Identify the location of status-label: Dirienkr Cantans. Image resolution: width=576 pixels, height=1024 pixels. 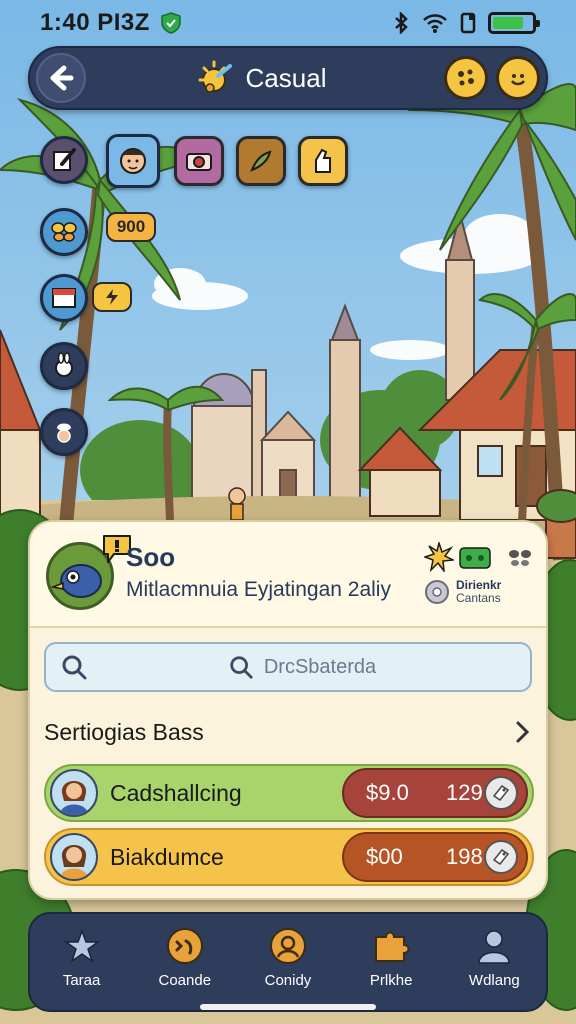
(478, 592).